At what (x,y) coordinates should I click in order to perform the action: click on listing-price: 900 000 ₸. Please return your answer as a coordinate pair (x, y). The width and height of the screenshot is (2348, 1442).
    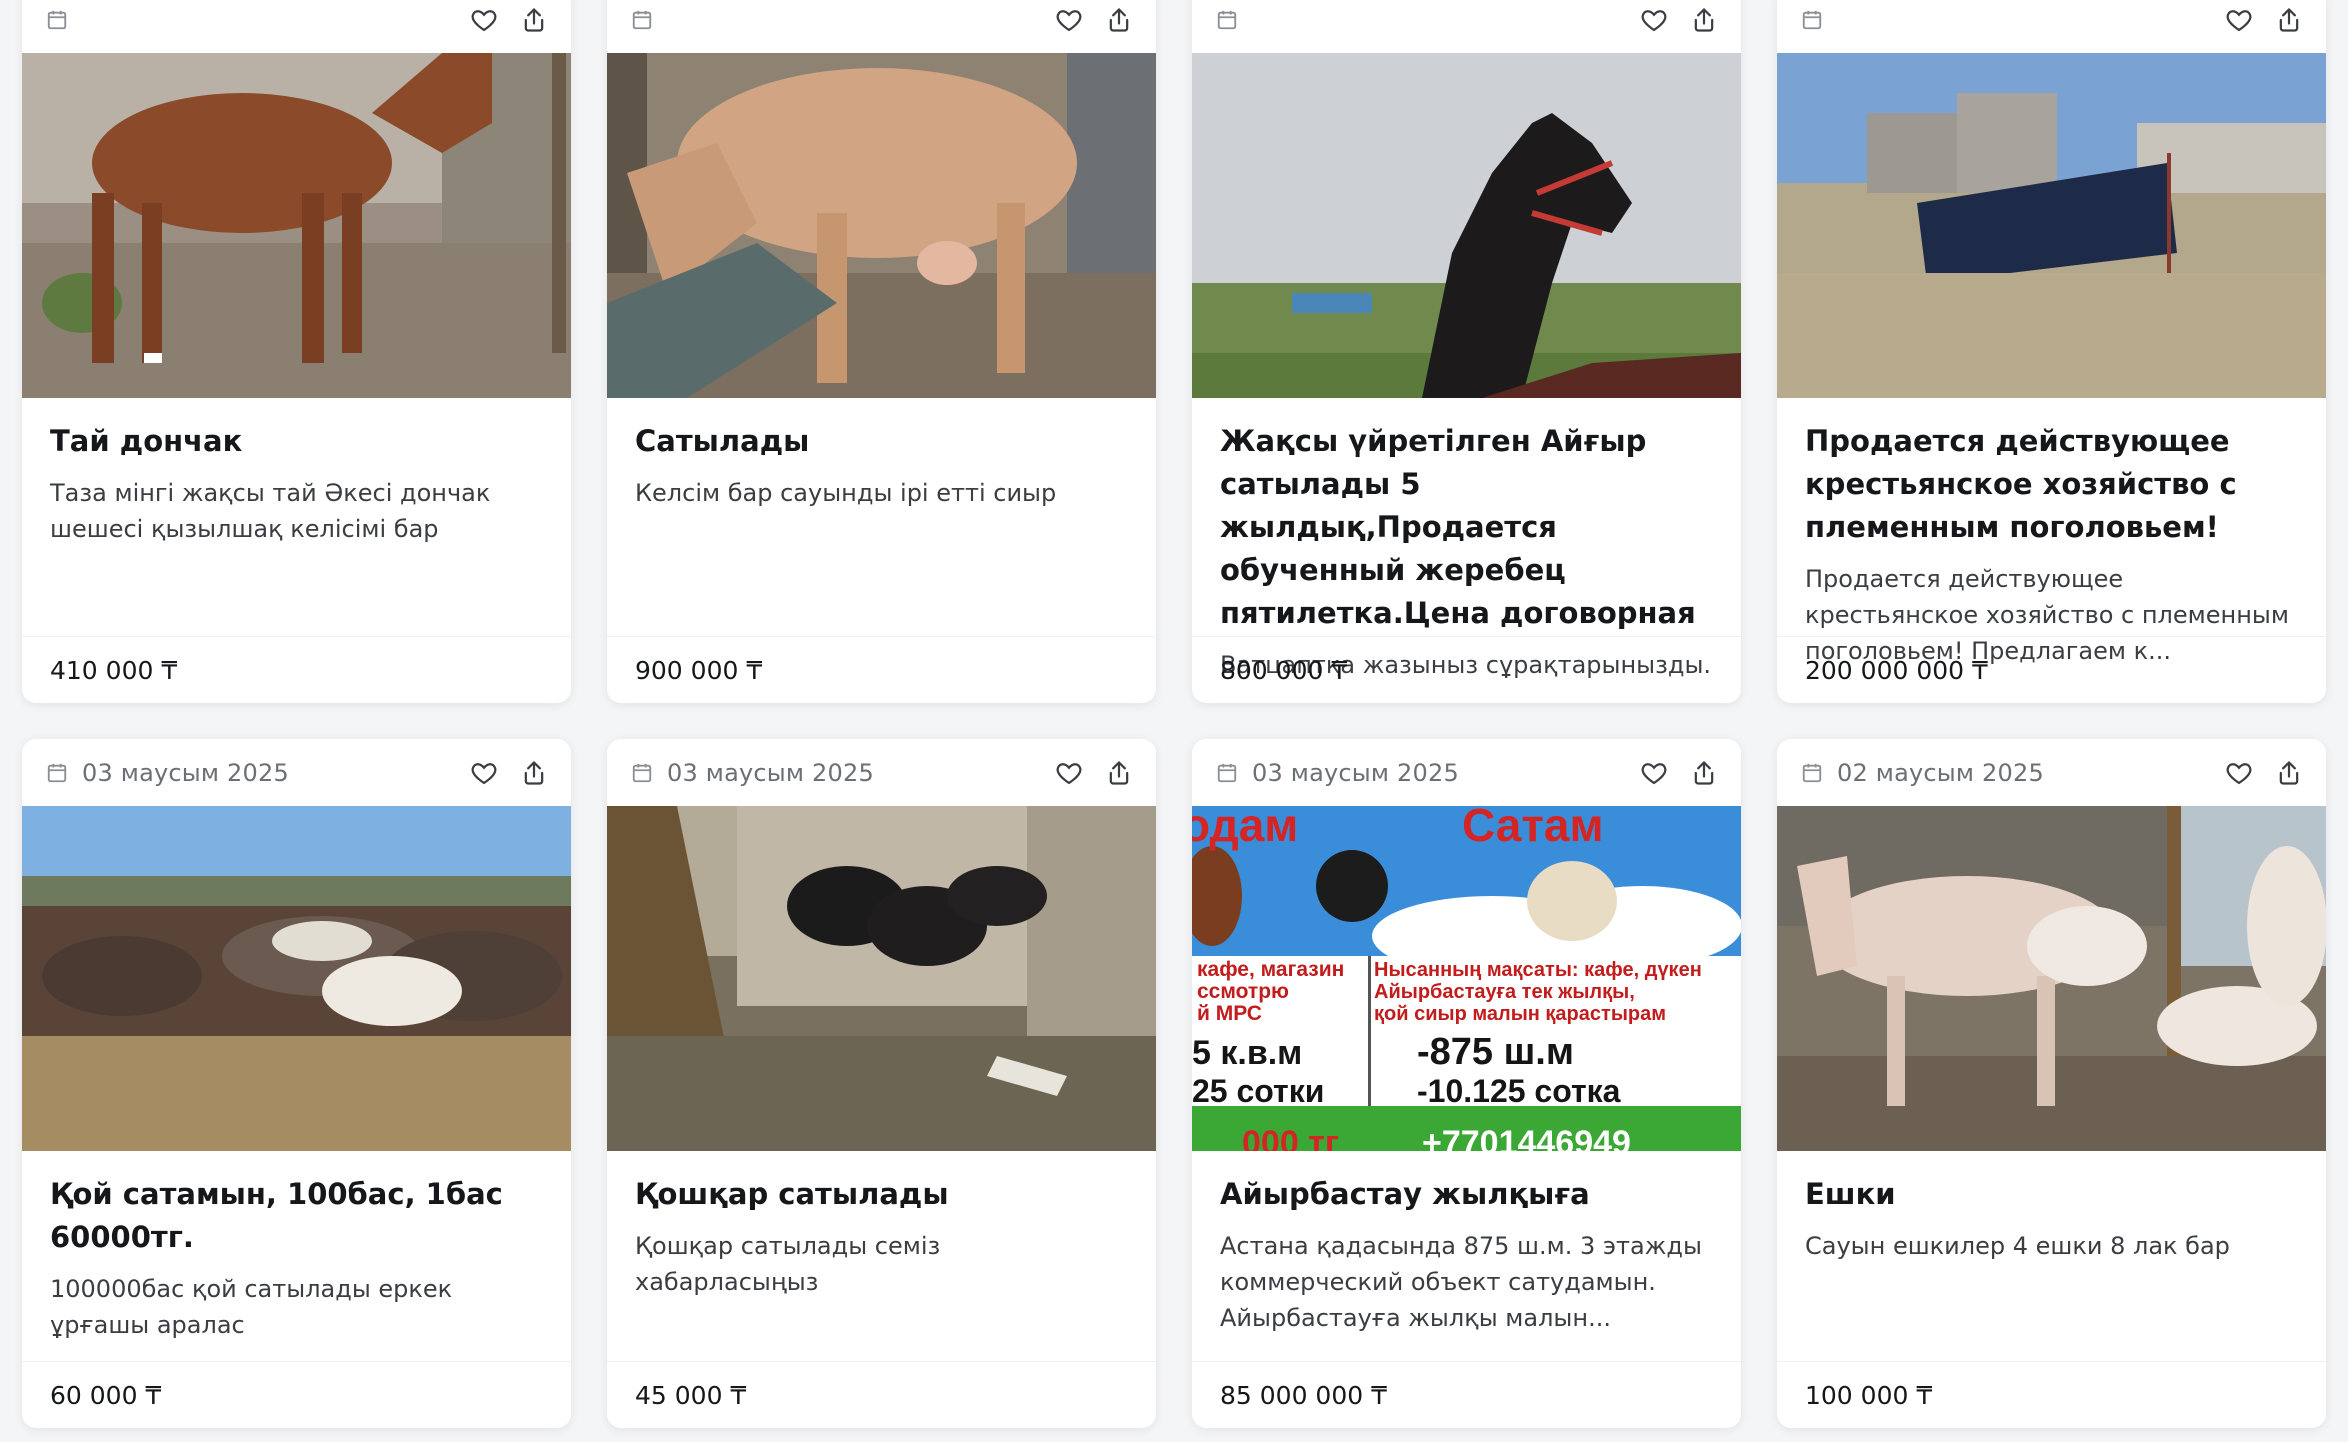
    Looking at the image, I should click on (881, 669).